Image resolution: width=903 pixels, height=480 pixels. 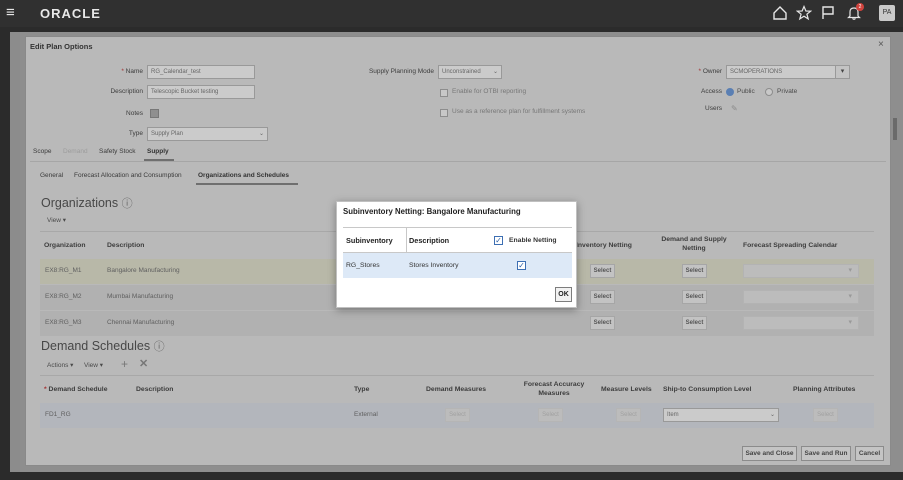 What do you see at coordinates (56, 221) in the screenshot?
I see `organizations-view-menu: View ▾` at bounding box center [56, 221].